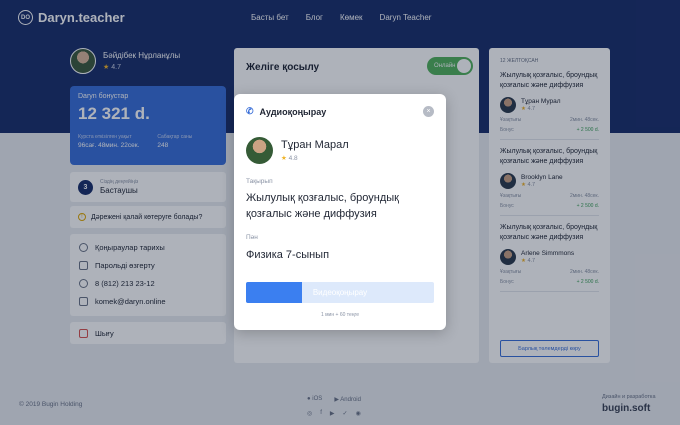 This screenshot has height=425, width=680. I want to click on video-call-label: Видеоқоңырау, so click(340, 292).